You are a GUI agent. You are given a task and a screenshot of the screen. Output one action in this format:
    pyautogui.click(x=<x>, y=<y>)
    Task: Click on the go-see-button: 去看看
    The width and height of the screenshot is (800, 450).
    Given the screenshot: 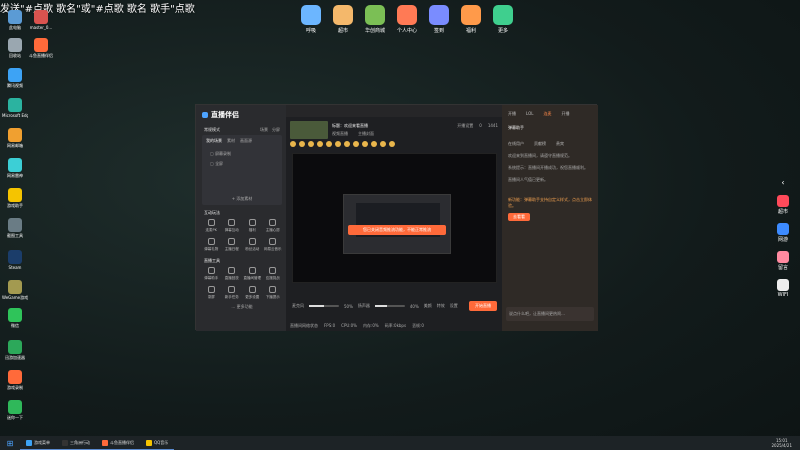 What is the action you would take?
    pyautogui.click(x=519, y=217)
    